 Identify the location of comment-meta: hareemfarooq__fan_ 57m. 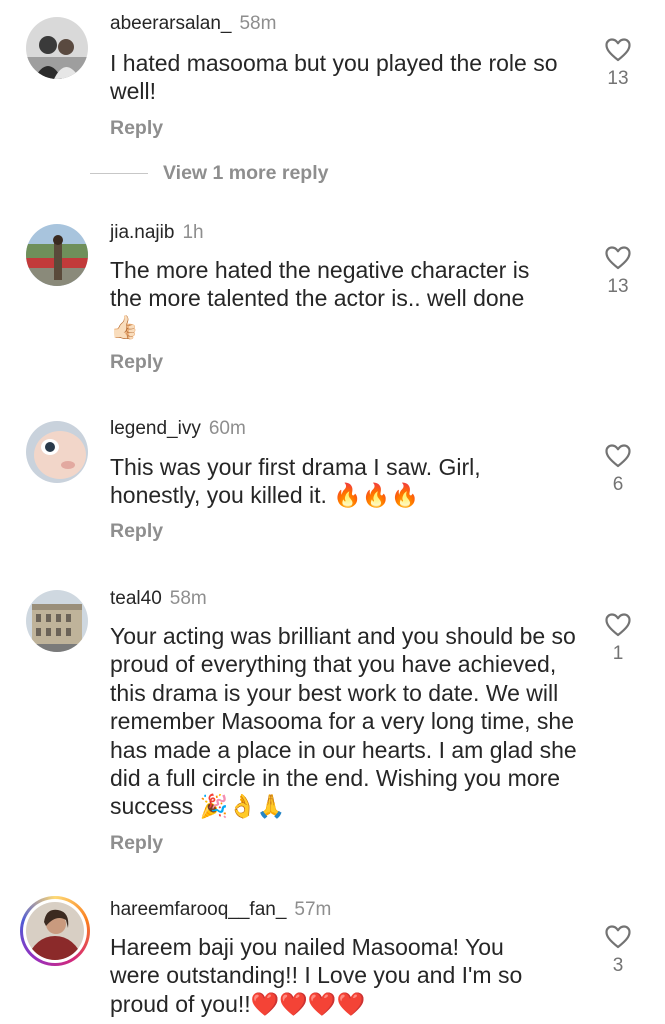
(220, 910).